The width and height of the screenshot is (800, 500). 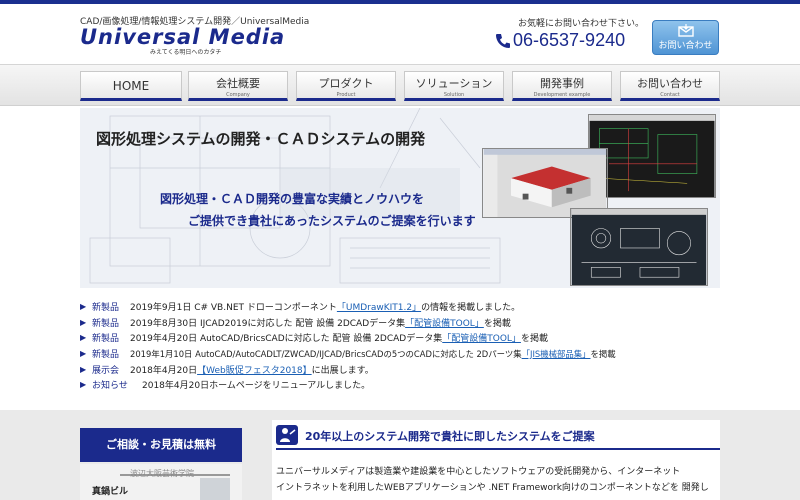 I want to click on hero-tagline-line2: ご提供でき貴社にあったシステムのご提案を行います, so click(x=332, y=221).